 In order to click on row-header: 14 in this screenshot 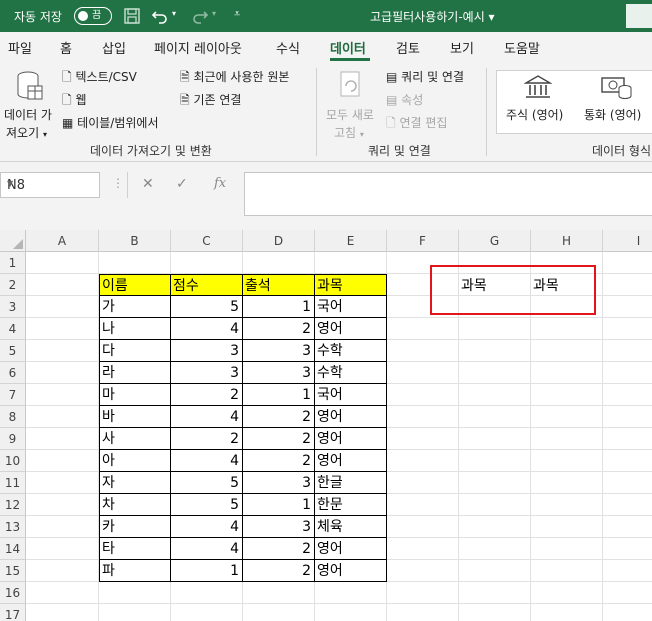, I will do `click(13, 549)`.